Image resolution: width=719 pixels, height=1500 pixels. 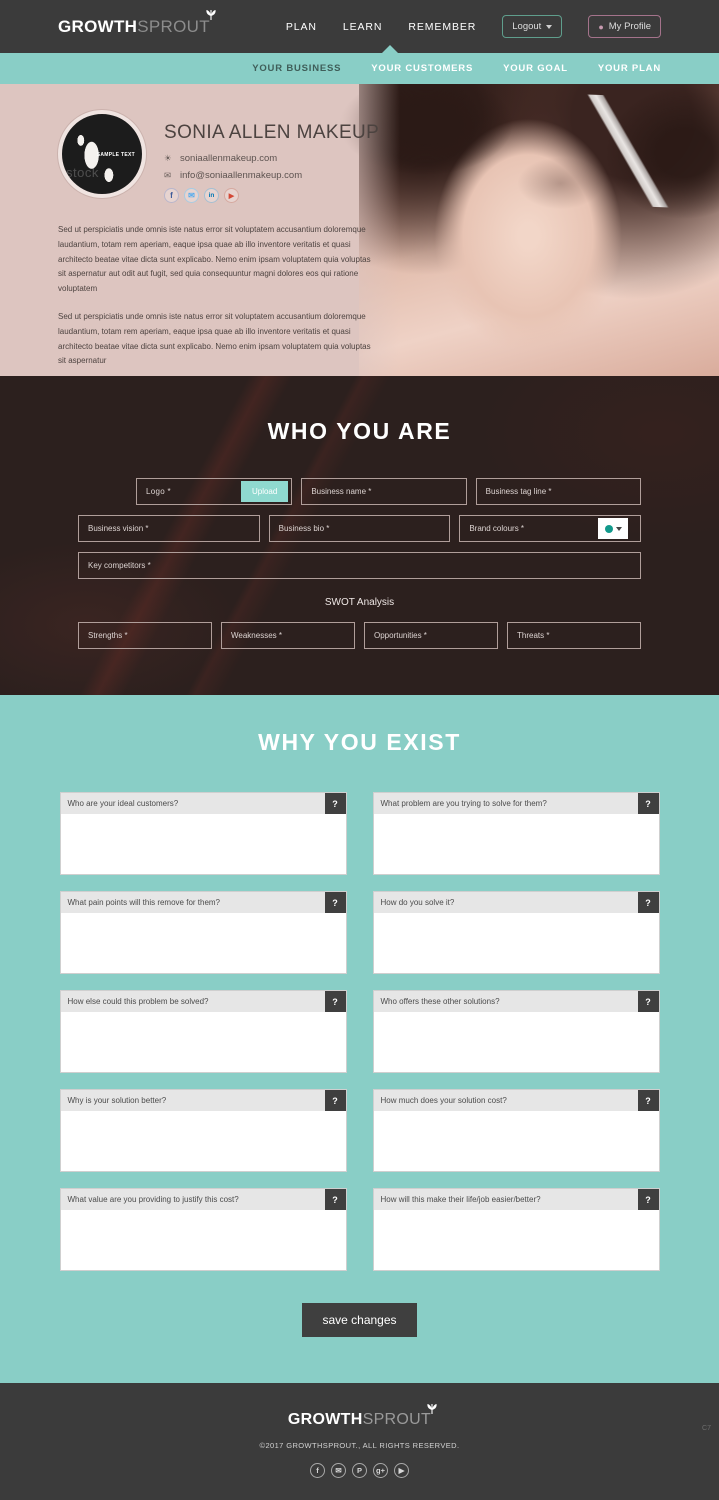 I want to click on email-value: info@soniaallenmakeup.com, so click(x=241, y=175).